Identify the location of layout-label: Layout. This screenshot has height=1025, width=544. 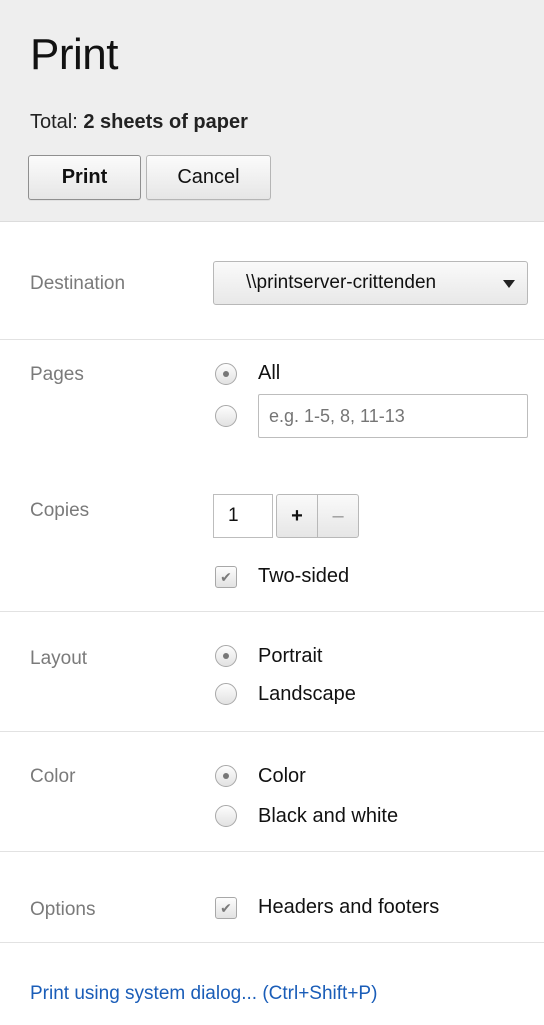
(59, 658).